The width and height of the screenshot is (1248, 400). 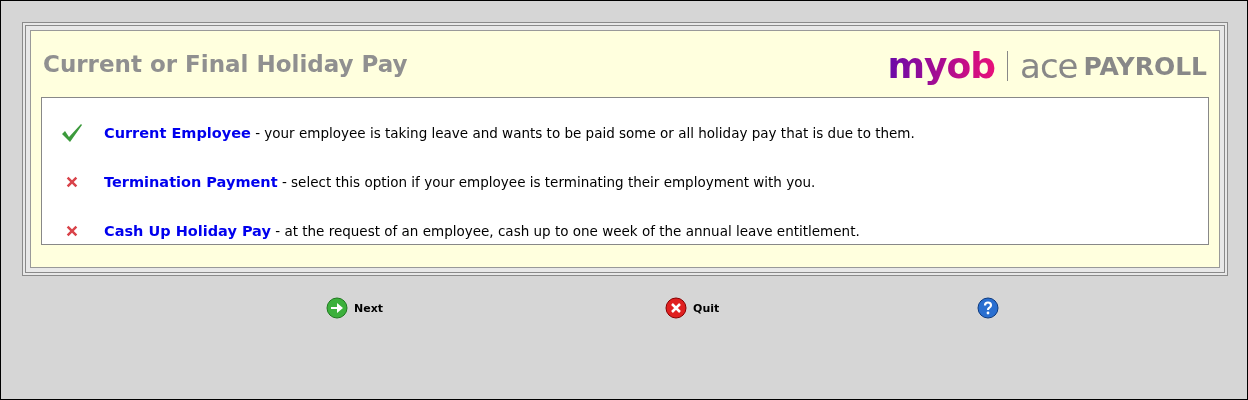 What do you see at coordinates (1145, 66) in the screenshot?
I see `product-name: PAYROLL` at bounding box center [1145, 66].